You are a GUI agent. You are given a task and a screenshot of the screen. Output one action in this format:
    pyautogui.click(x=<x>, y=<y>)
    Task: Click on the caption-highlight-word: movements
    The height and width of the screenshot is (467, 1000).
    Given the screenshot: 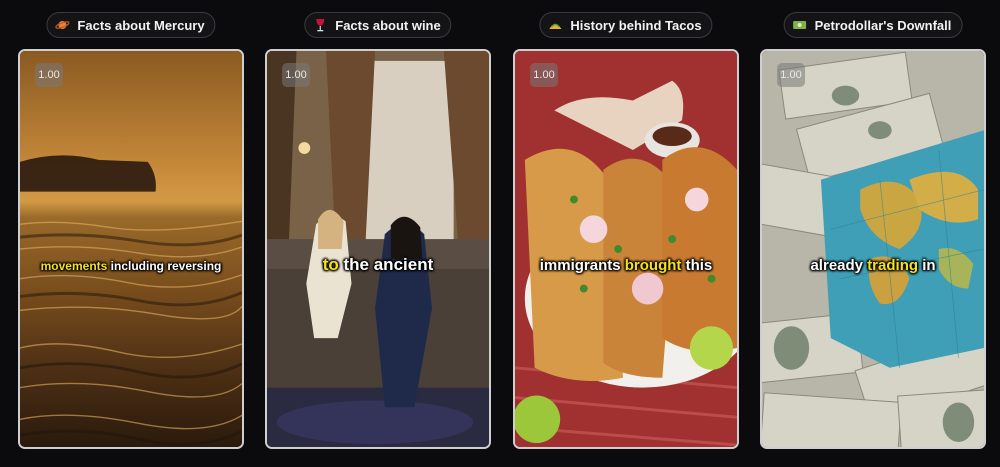 What is the action you would take?
    pyautogui.click(x=74, y=266)
    